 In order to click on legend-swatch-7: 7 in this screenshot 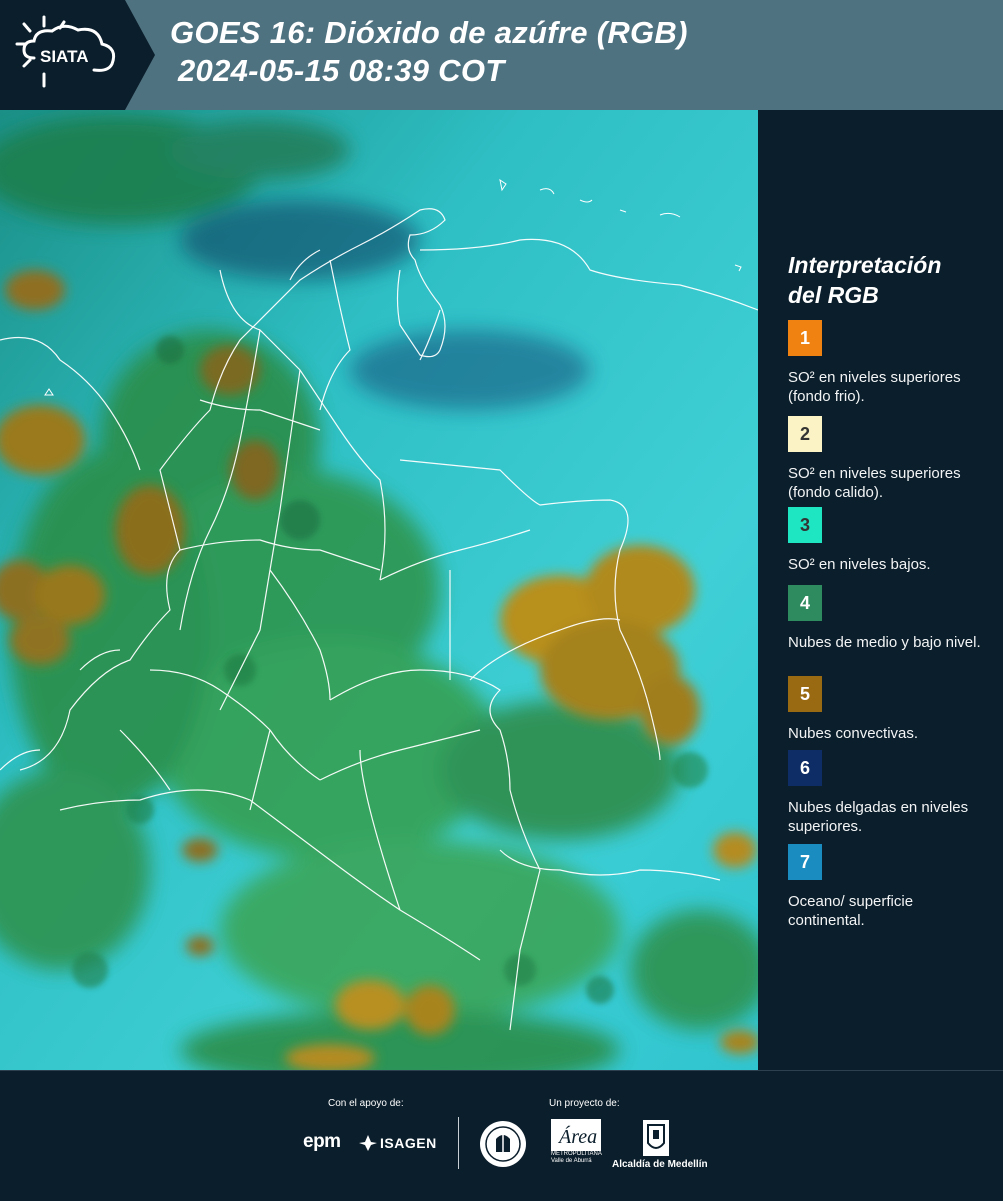, I will do `click(805, 862)`.